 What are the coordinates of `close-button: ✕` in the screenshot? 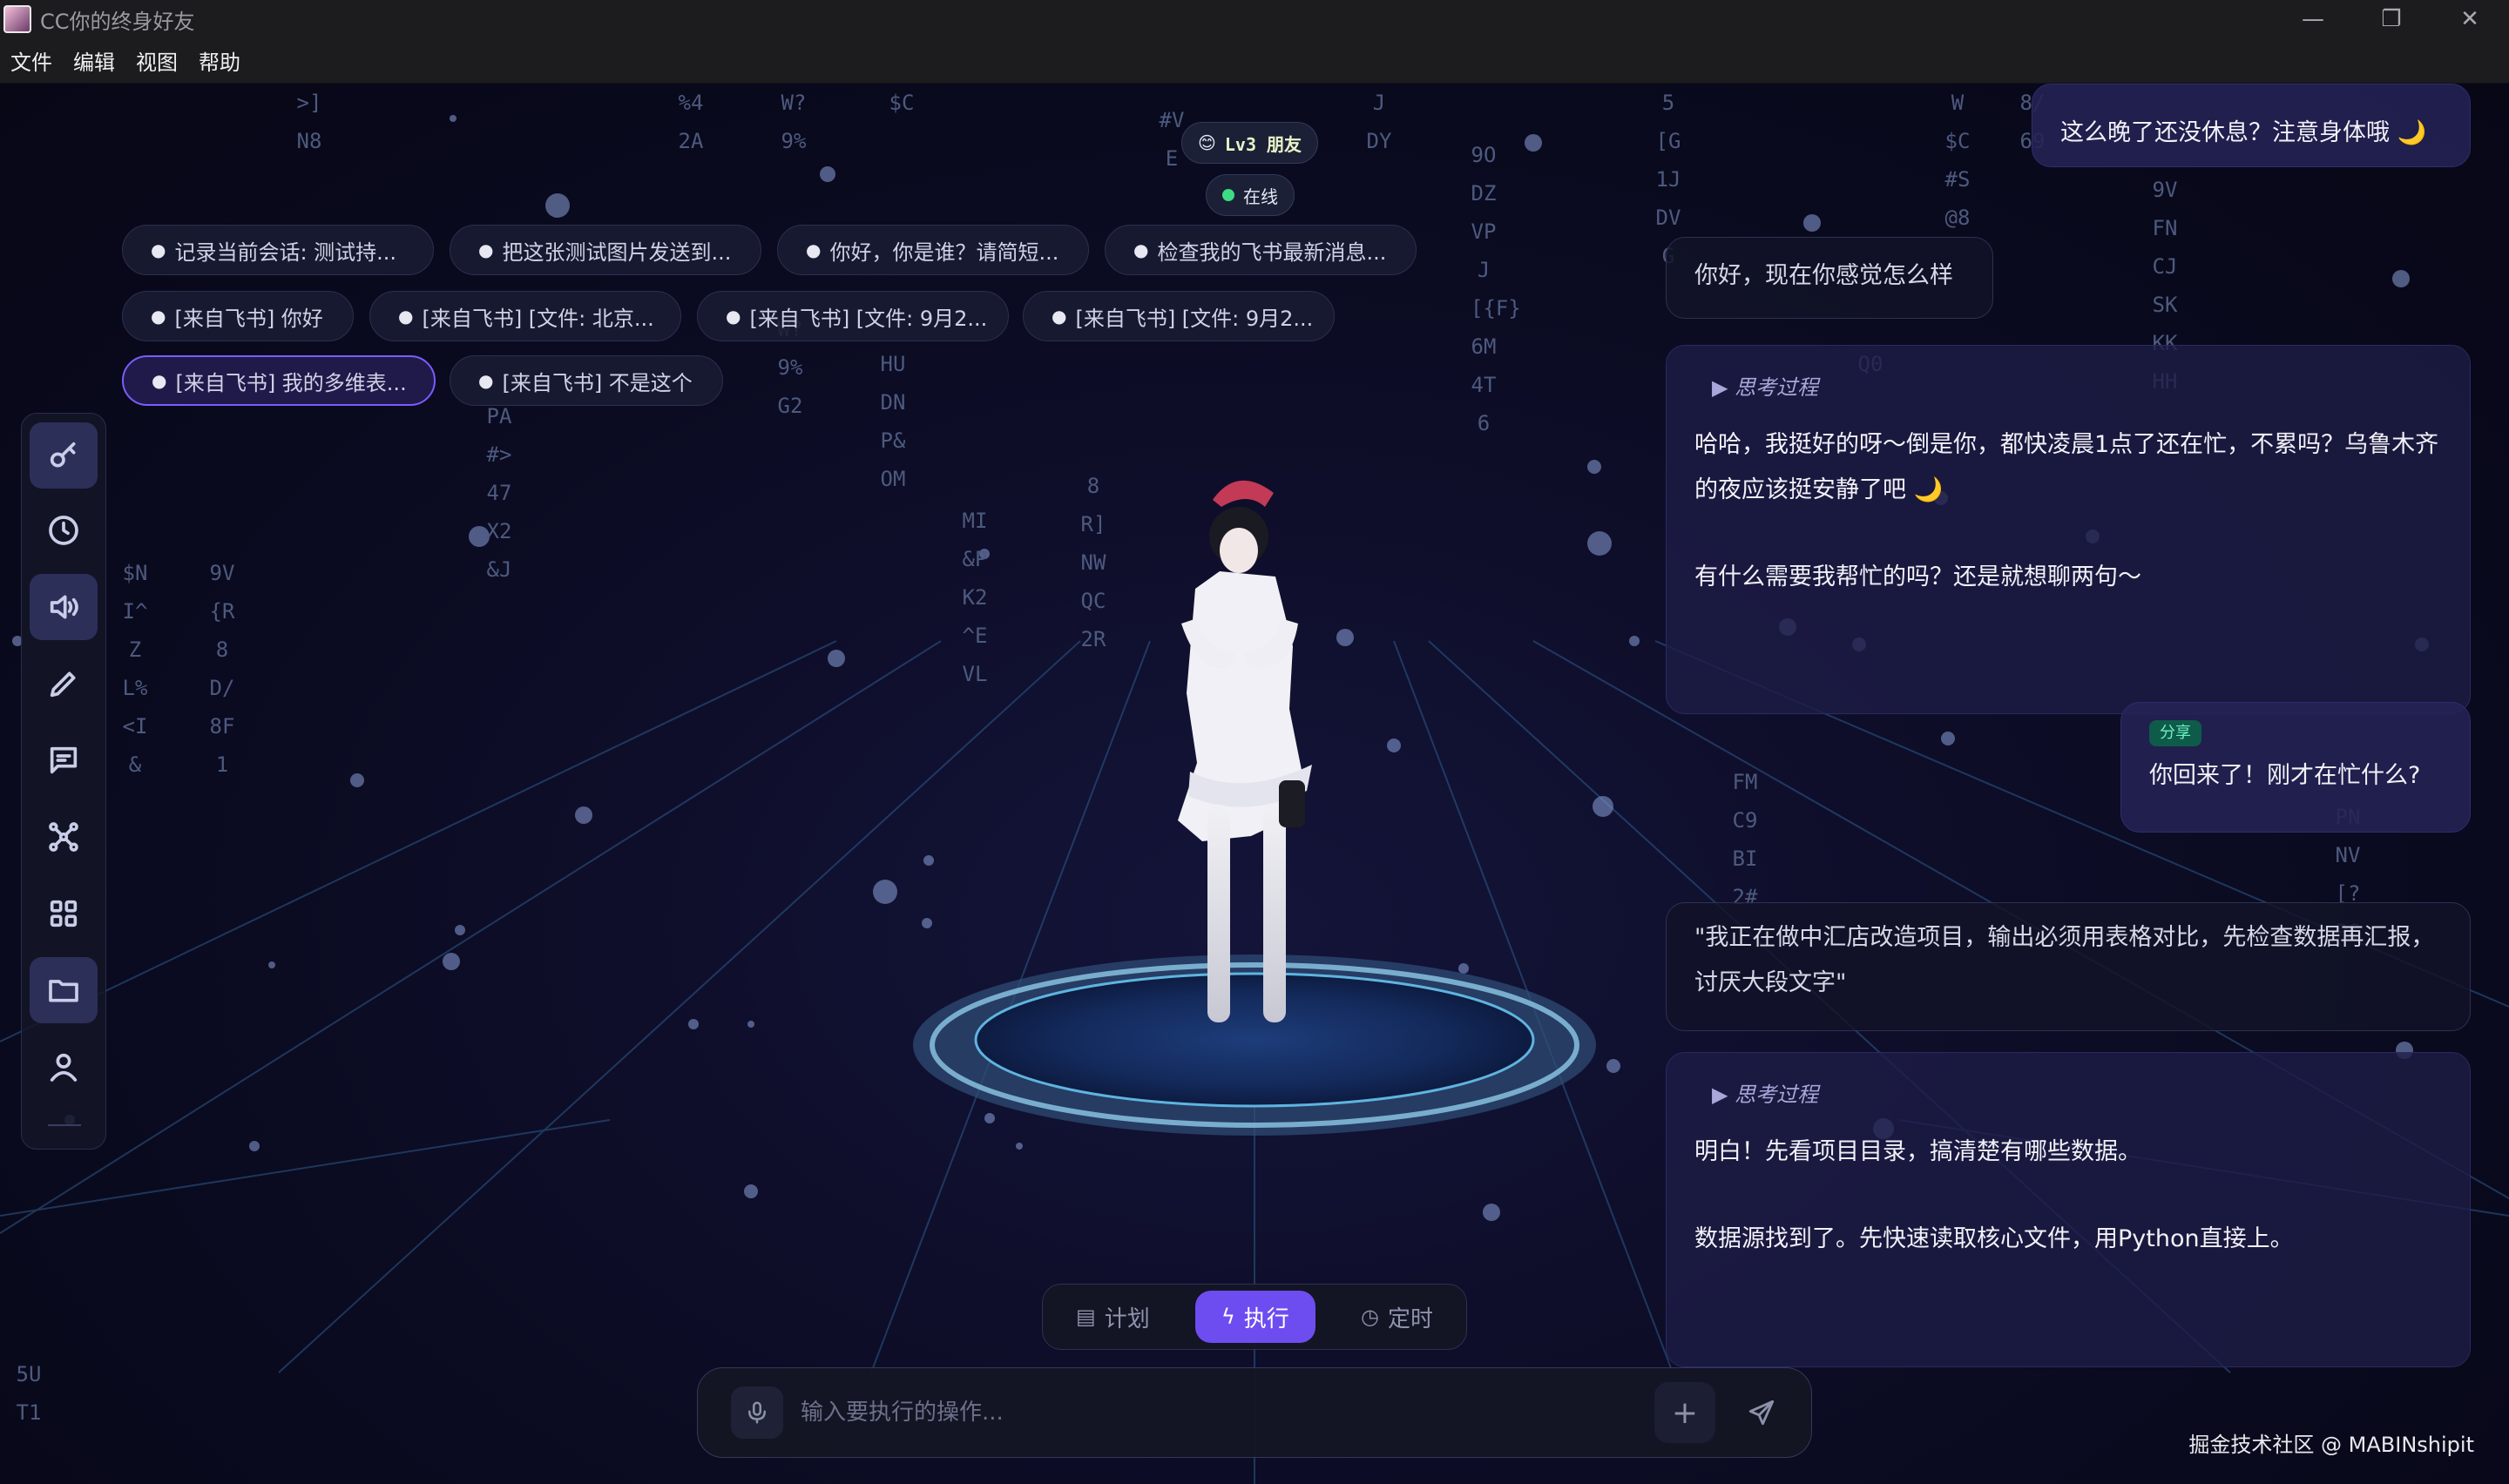 It's located at (2470, 19).